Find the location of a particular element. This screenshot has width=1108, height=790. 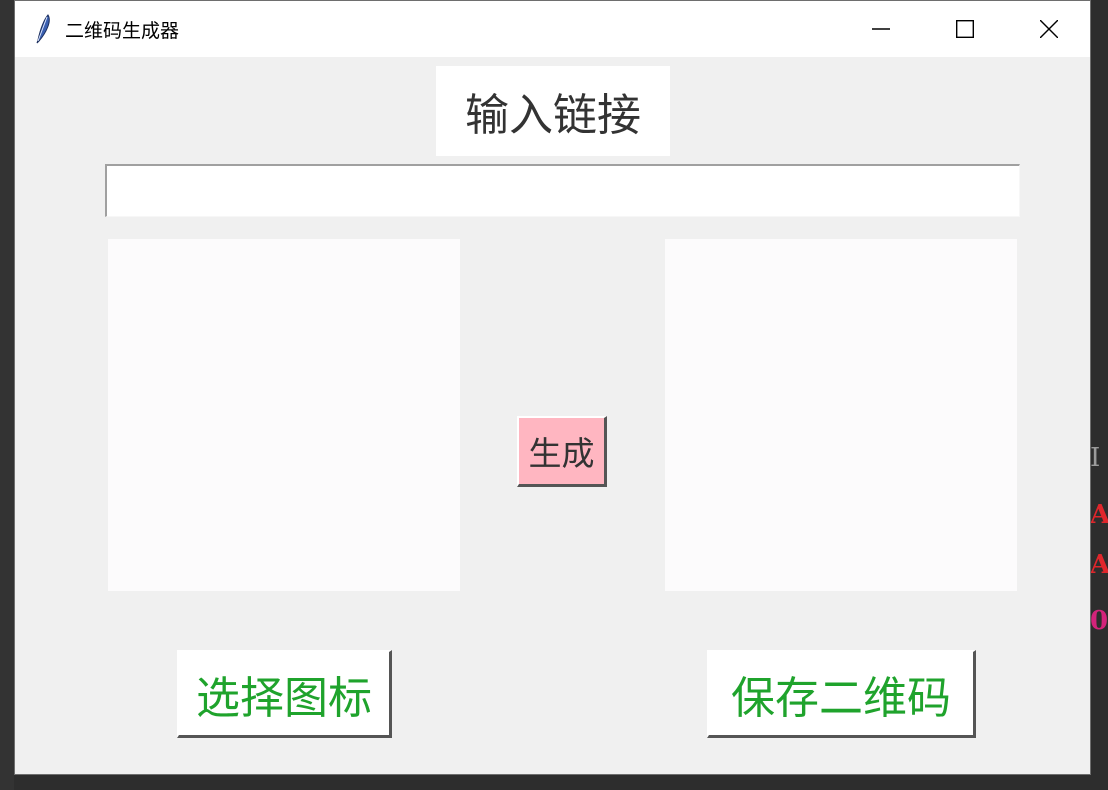

maximize-button is located at coordinates (965, 29).